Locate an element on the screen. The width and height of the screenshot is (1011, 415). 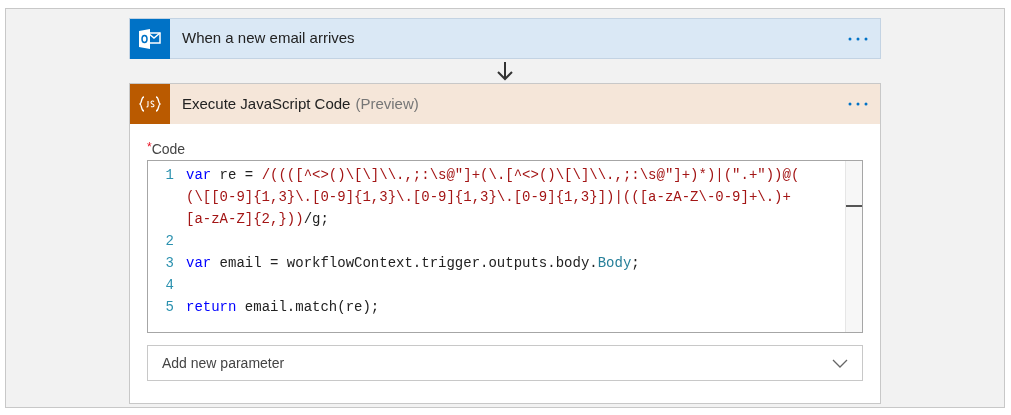
down-arrow-icon is located at coordinates (505, 71).